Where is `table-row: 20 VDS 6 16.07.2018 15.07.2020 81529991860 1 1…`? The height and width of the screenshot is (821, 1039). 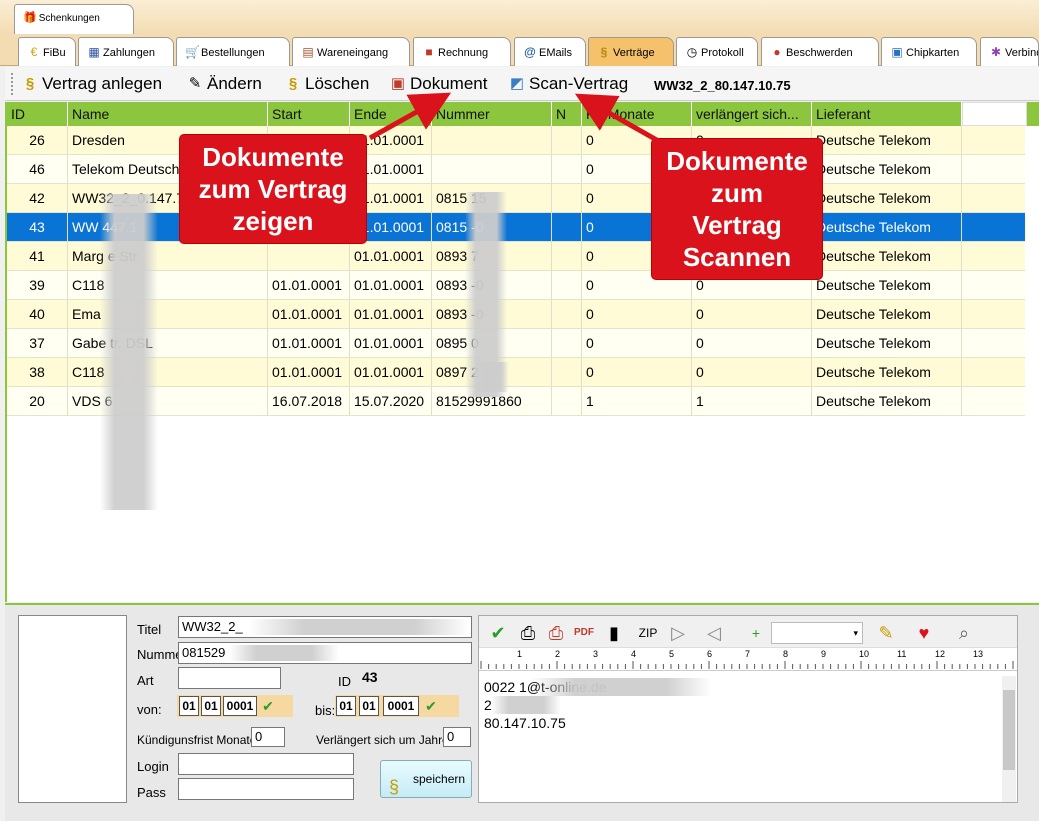
table-row: 20 VDS 6 16.07.2018 15.07.2020 81529991860 1 1… is located at coordinates (516, 401).